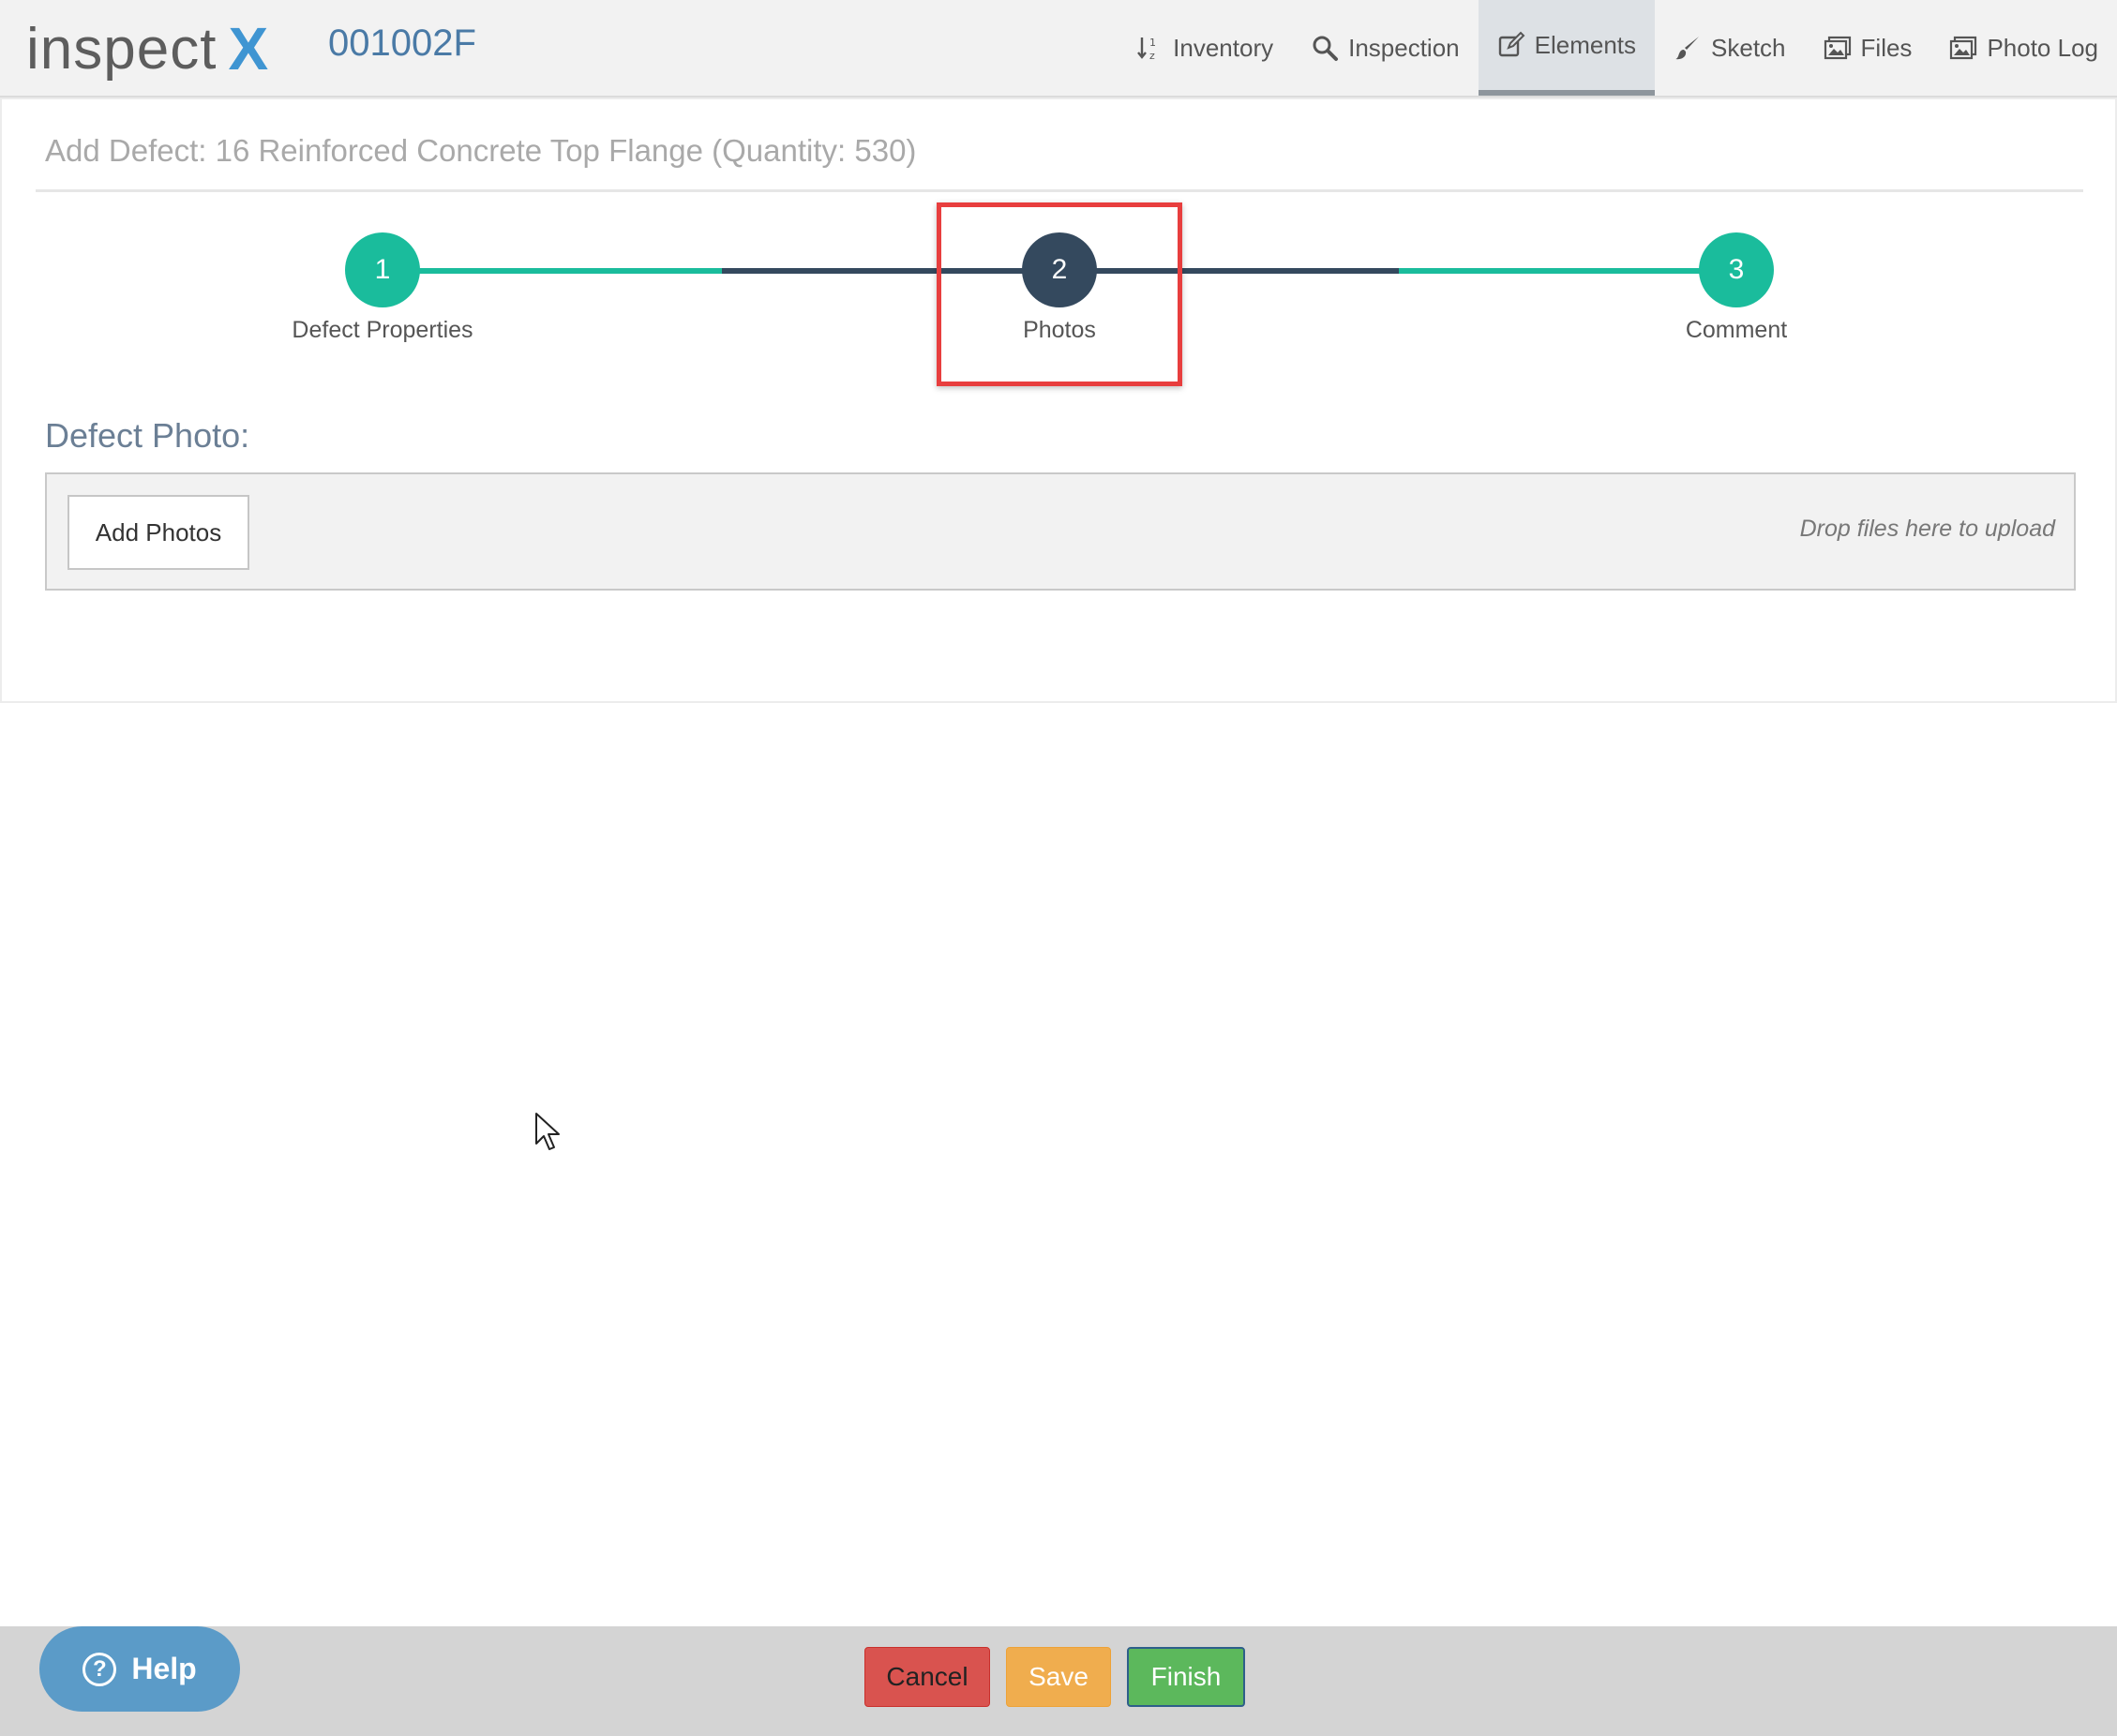 The width and height of the screenshot is (2117, 1736). Describe the element at coordinates (1152, 43) in the screenshot. I see `svg-text: 1` at that location.